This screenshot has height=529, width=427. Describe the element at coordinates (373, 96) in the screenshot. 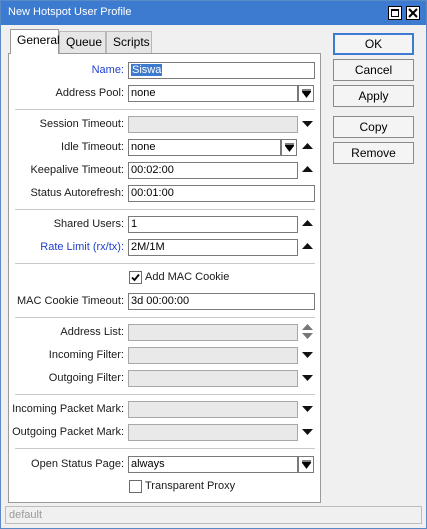

I see `apply-button: Apply` at that location.